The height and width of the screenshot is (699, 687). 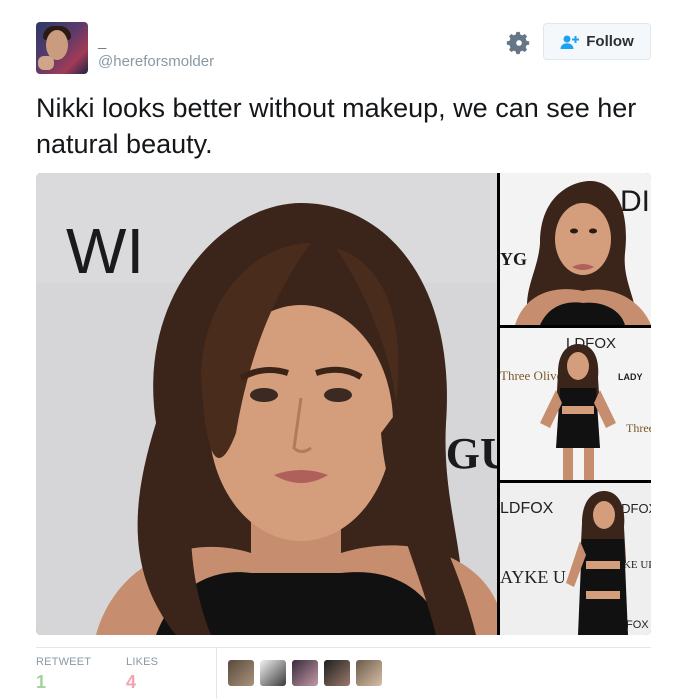 I want to click on likes-count: 4, so click(x=131, y=682).